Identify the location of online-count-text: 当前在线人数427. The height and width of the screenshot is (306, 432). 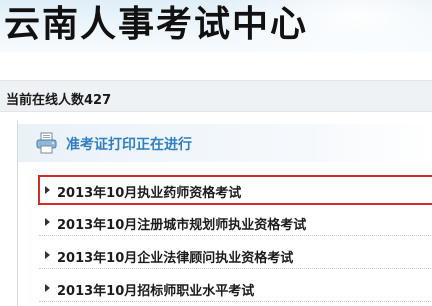
(59, 100).